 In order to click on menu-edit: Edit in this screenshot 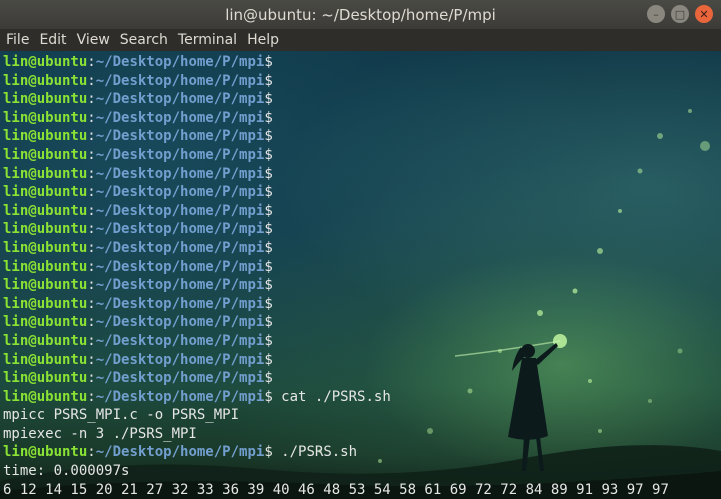, I will do `click(52, 40)`.